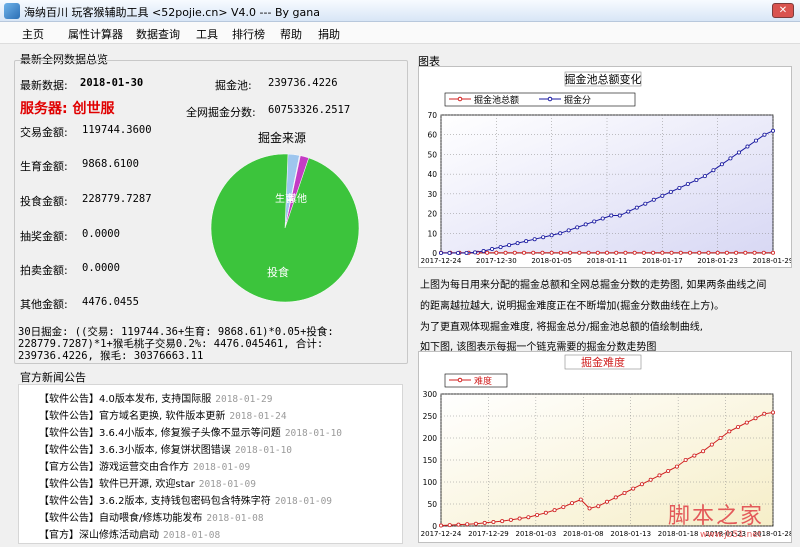 Image resolution: width=800 pixels, height=547 pixels. What do you see at coordinates (297, 198) in the screenshot?
I see `pie-label-small2: 其他` at bounding box center [297, 198].